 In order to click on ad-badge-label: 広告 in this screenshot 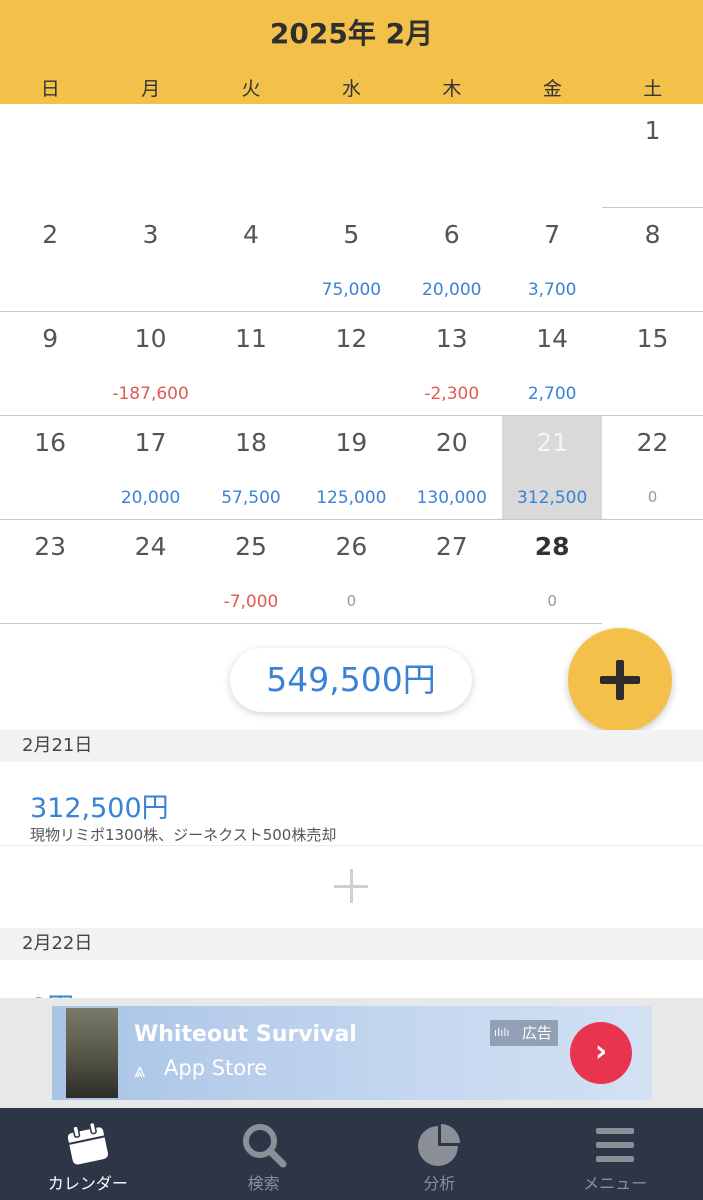, I will do `click(536, 1033)`.